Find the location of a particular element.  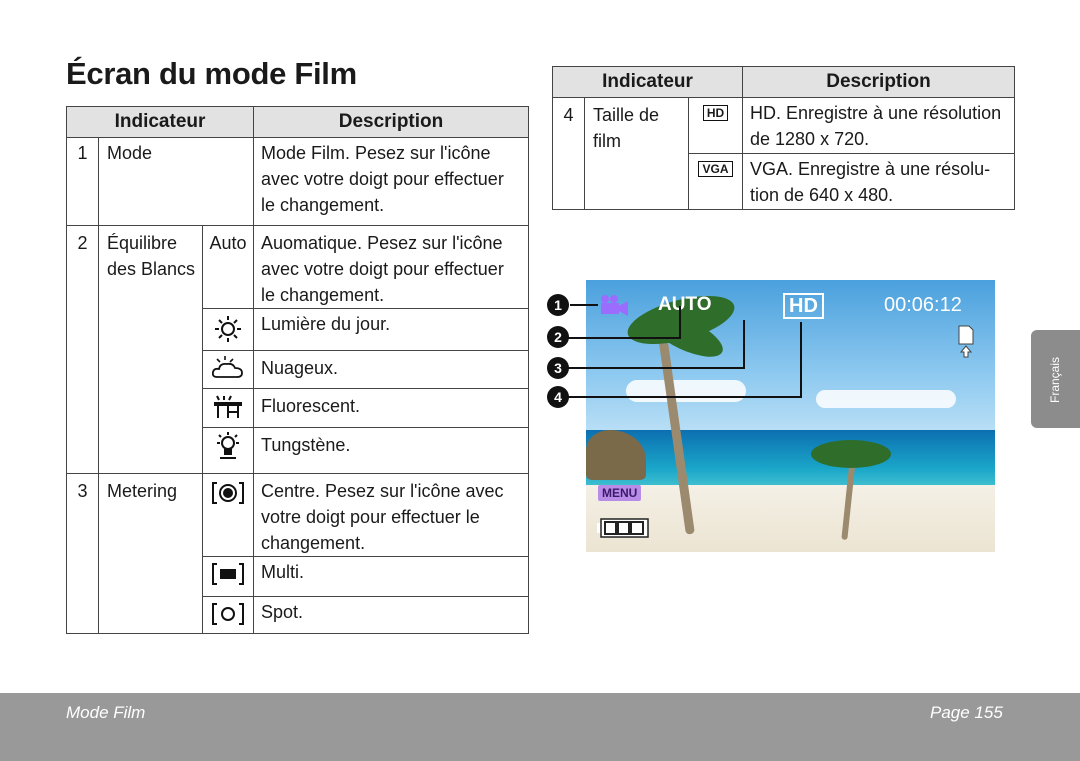

metering-spot-icon is located at coordinates (228, 615).